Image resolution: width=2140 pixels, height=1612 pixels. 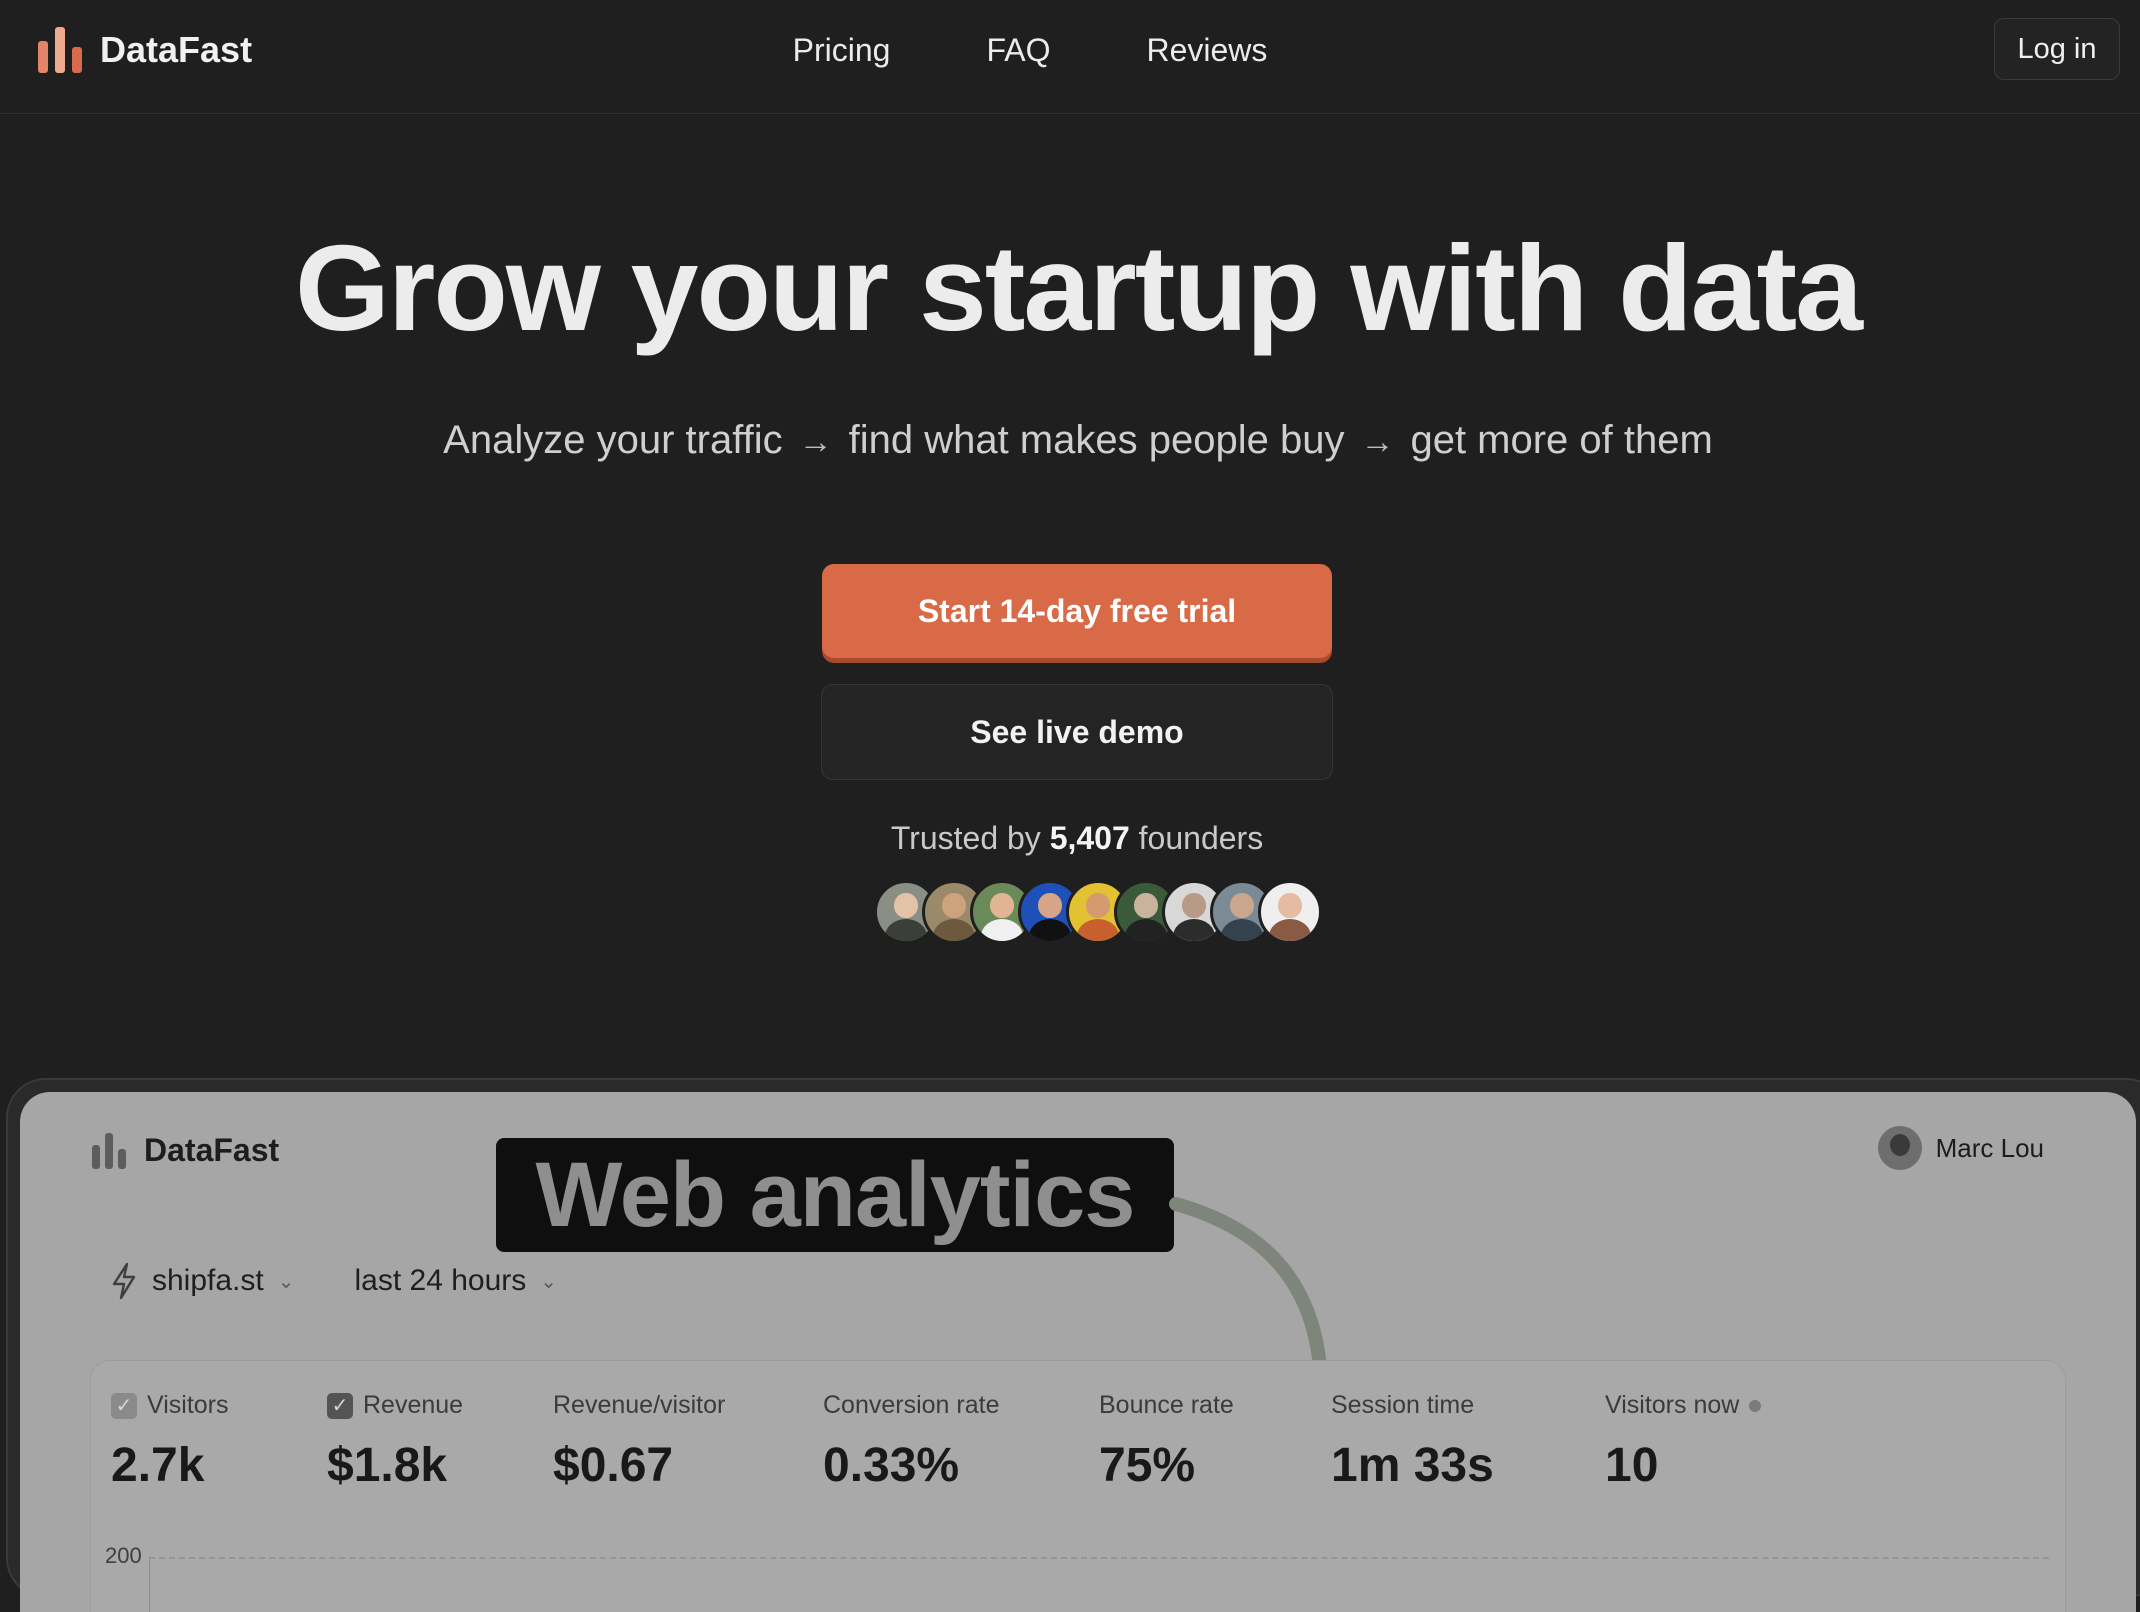 I want to click on user-menu: Marc Lou, so click(x=1960, y=1148).